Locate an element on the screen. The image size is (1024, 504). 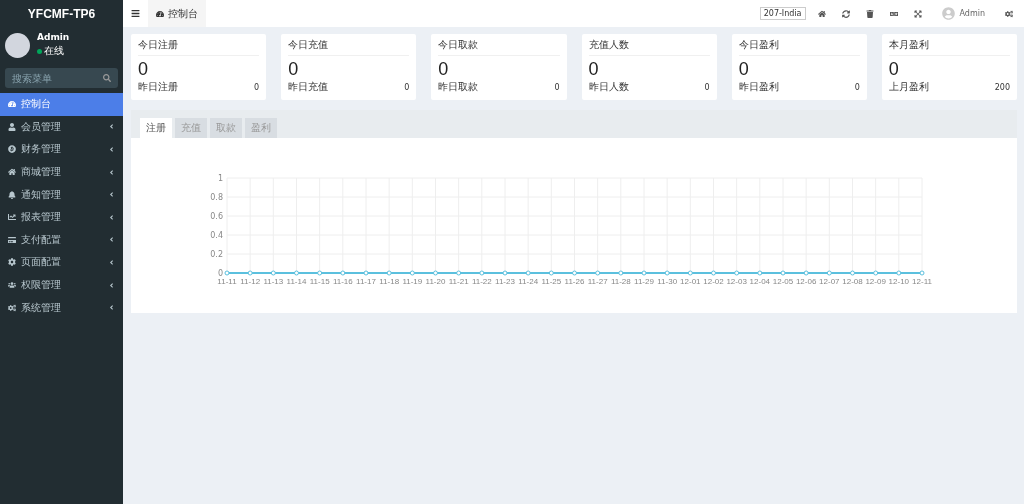
axis-tick-label: 11-26 is located at coordinates (574, 281).